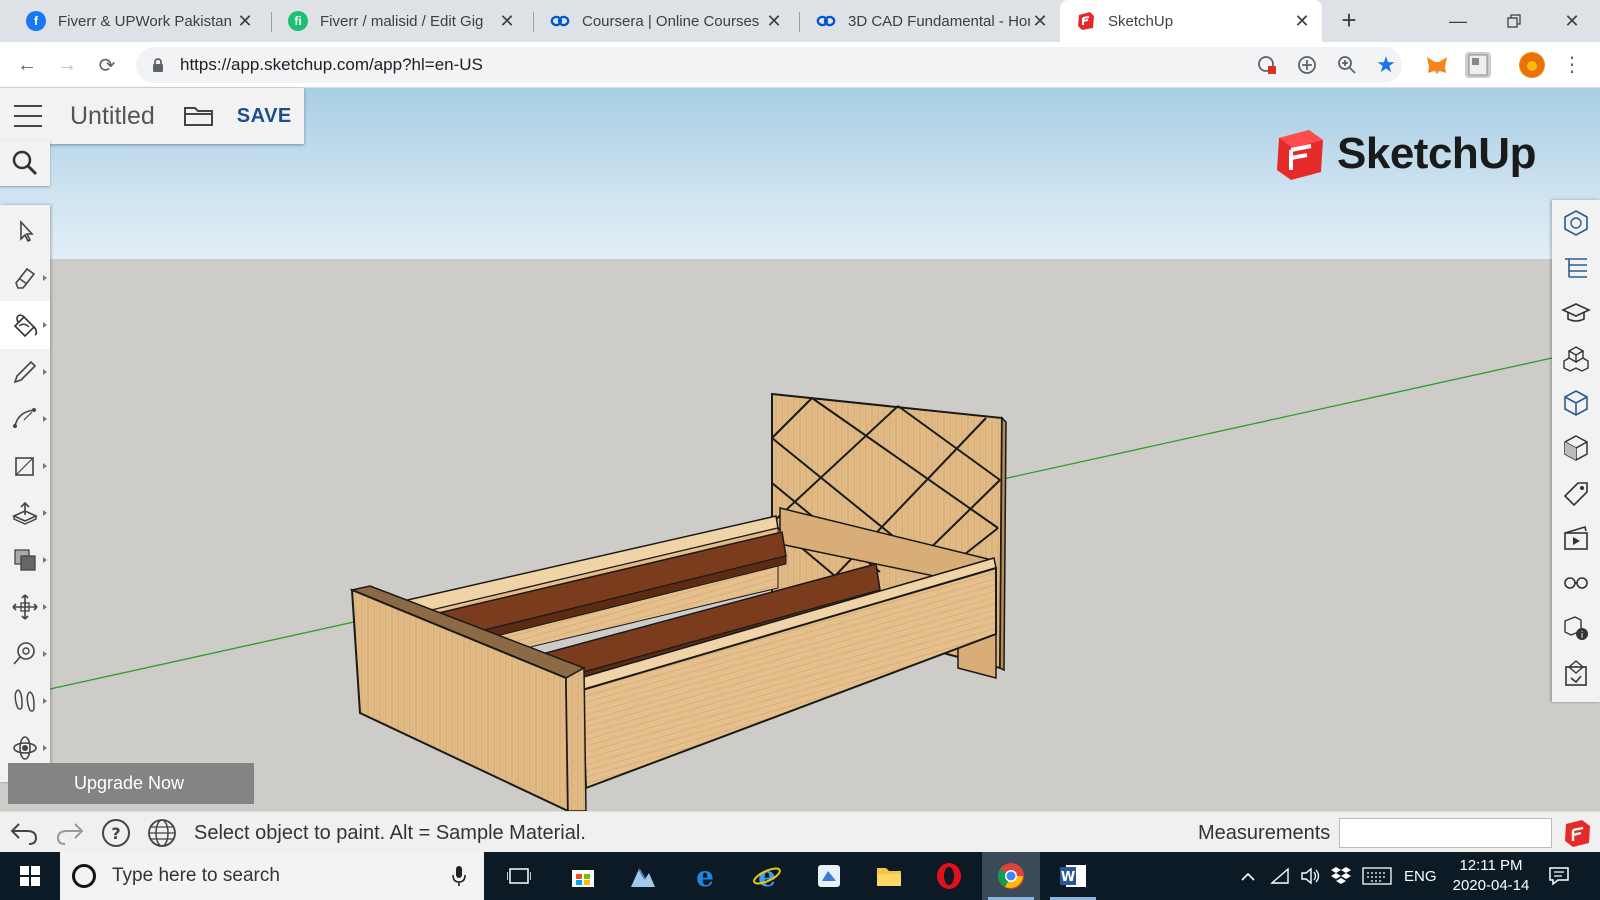 The width and height of the screenshot is (1600, 900). I want to click on network-icon, so click(1280, 876).